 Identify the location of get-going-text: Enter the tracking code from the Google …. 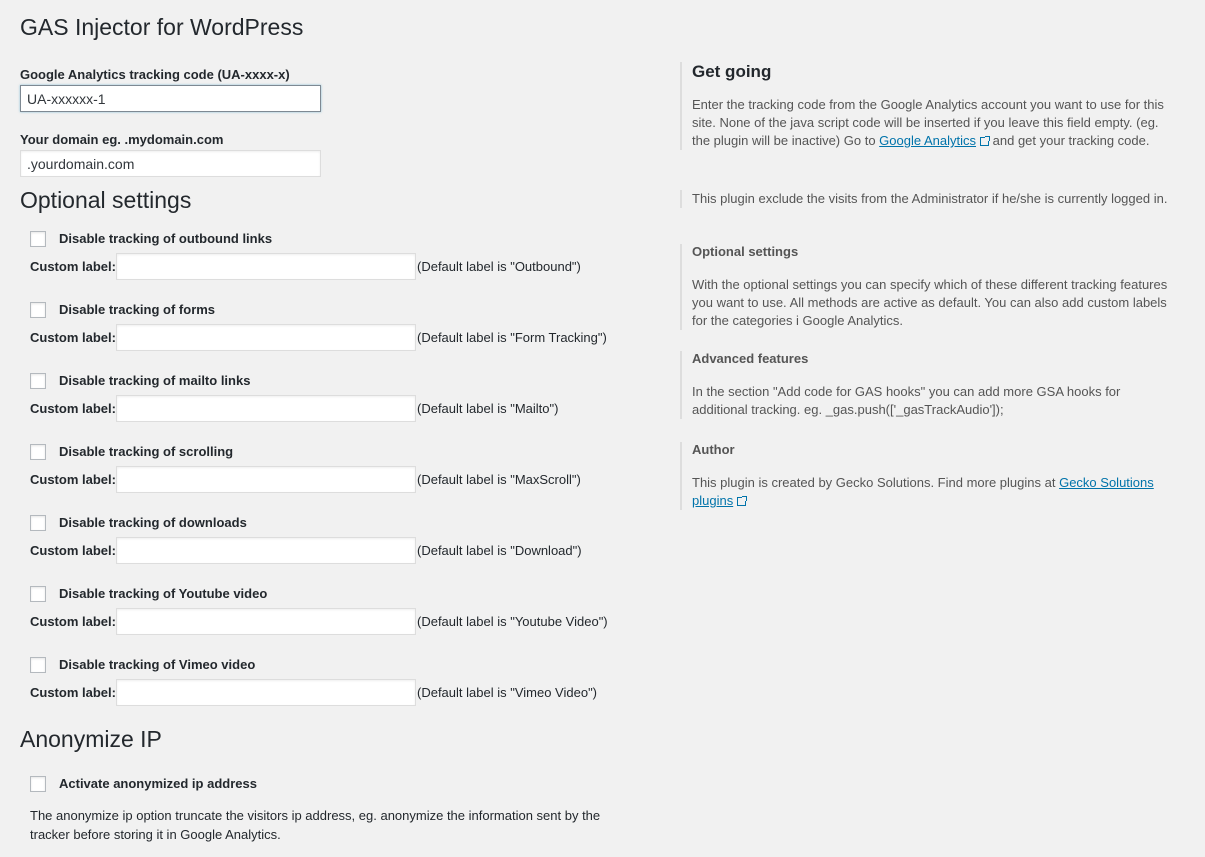
(932, 123).